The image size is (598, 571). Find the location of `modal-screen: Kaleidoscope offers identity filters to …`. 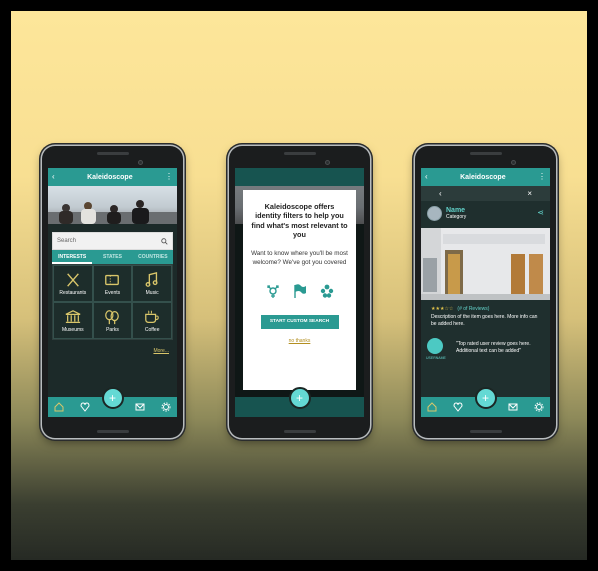

modal-screen: Kaleidoscope offers identity filters to … is located at coordinates (299, 292).